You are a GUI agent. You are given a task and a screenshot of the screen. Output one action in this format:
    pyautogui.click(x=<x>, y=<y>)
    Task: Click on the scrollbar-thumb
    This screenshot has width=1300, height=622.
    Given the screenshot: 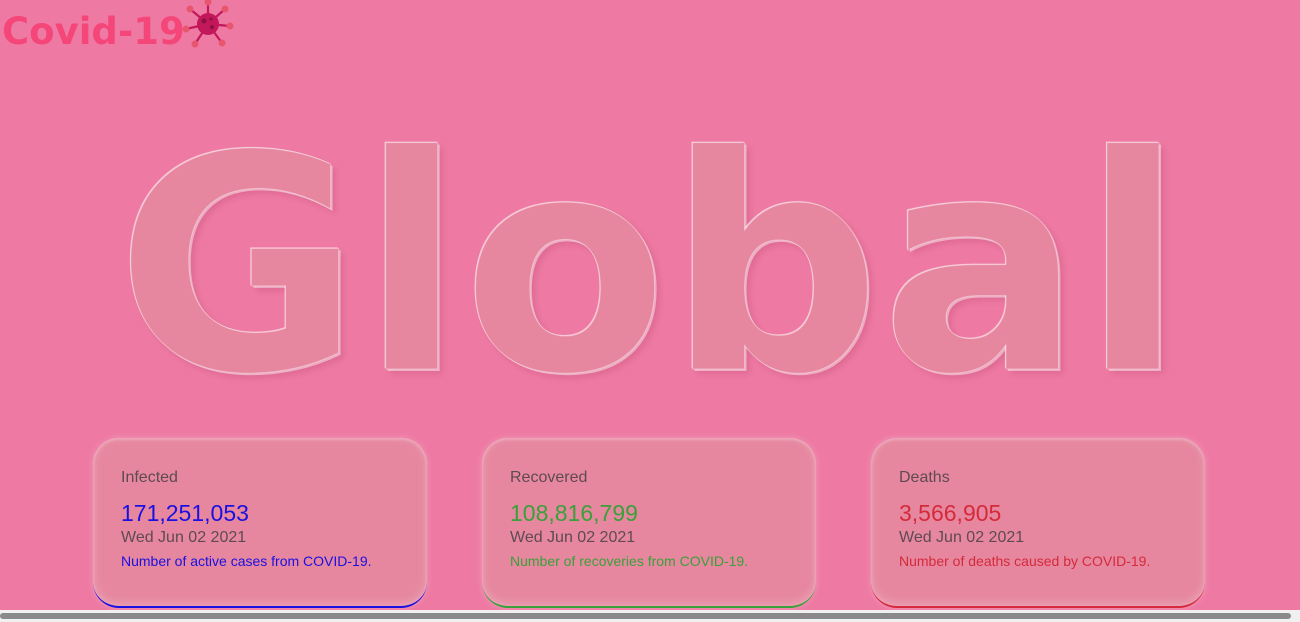 What is the action you would take?
    pyautogui.click(x=645, y=616)
    